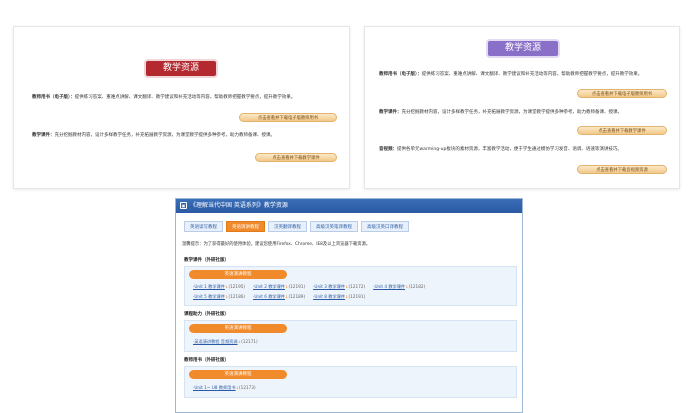 The width and height of the screenshot is (700, 413). I want to click on section-label-course-support: 课程助力（外研社版）, so click(206, 314).